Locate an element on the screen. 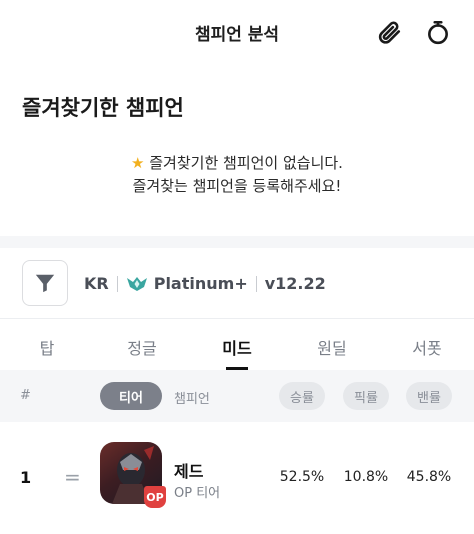  filter-button is located at coordinates (45, 283).